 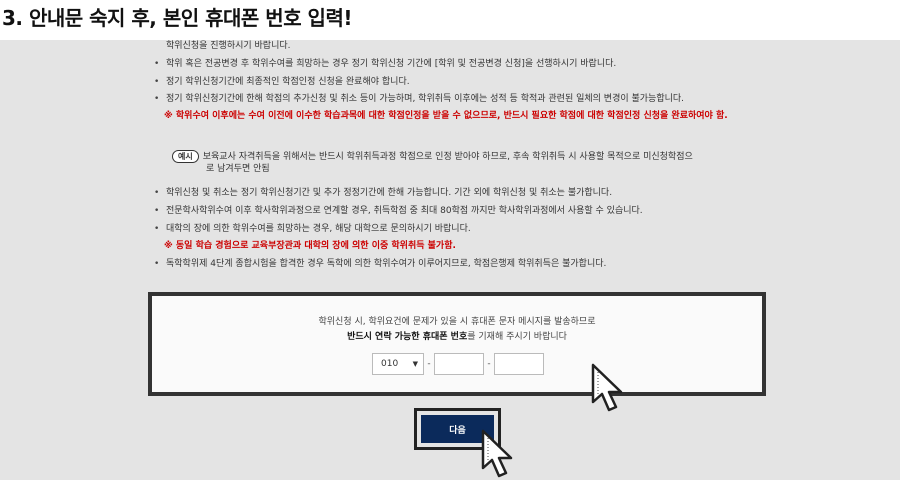 I want to click on step-title: 3. 안내문 숙지 후, 본인 휴대폰 번호 입력!, so click(x=177, y=18).